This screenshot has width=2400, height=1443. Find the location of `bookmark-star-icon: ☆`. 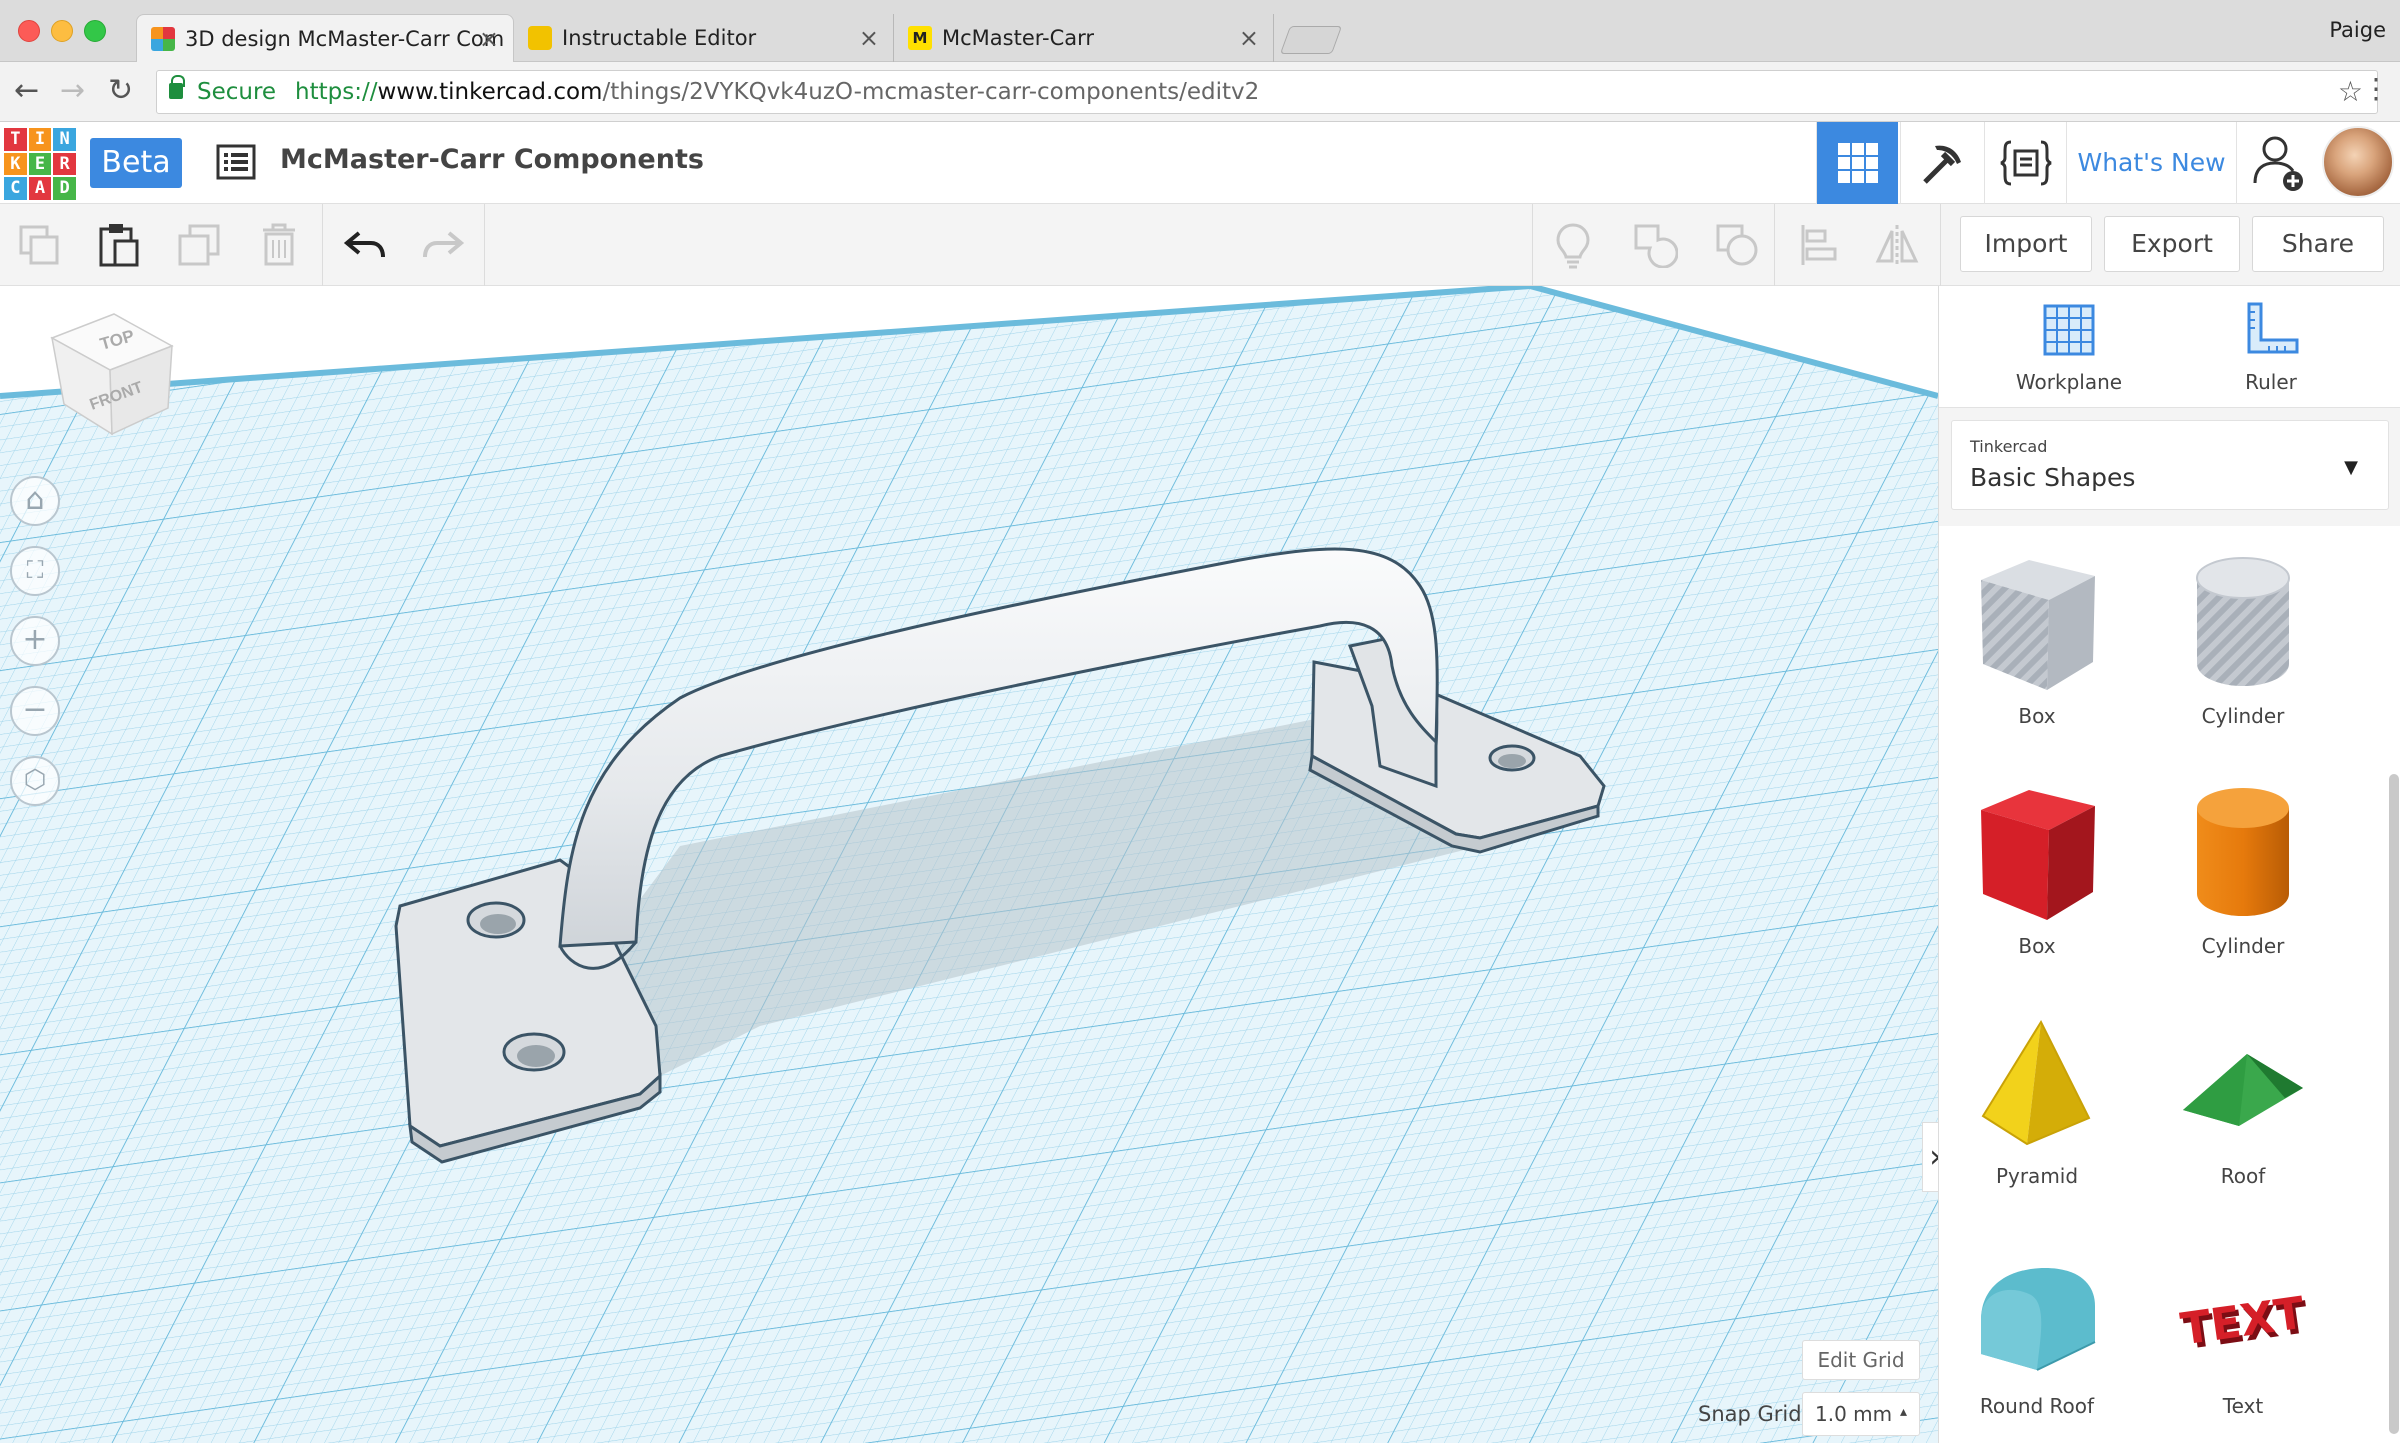

bookmark-star-icon: ☆ is located at coordinates (2350, 92).